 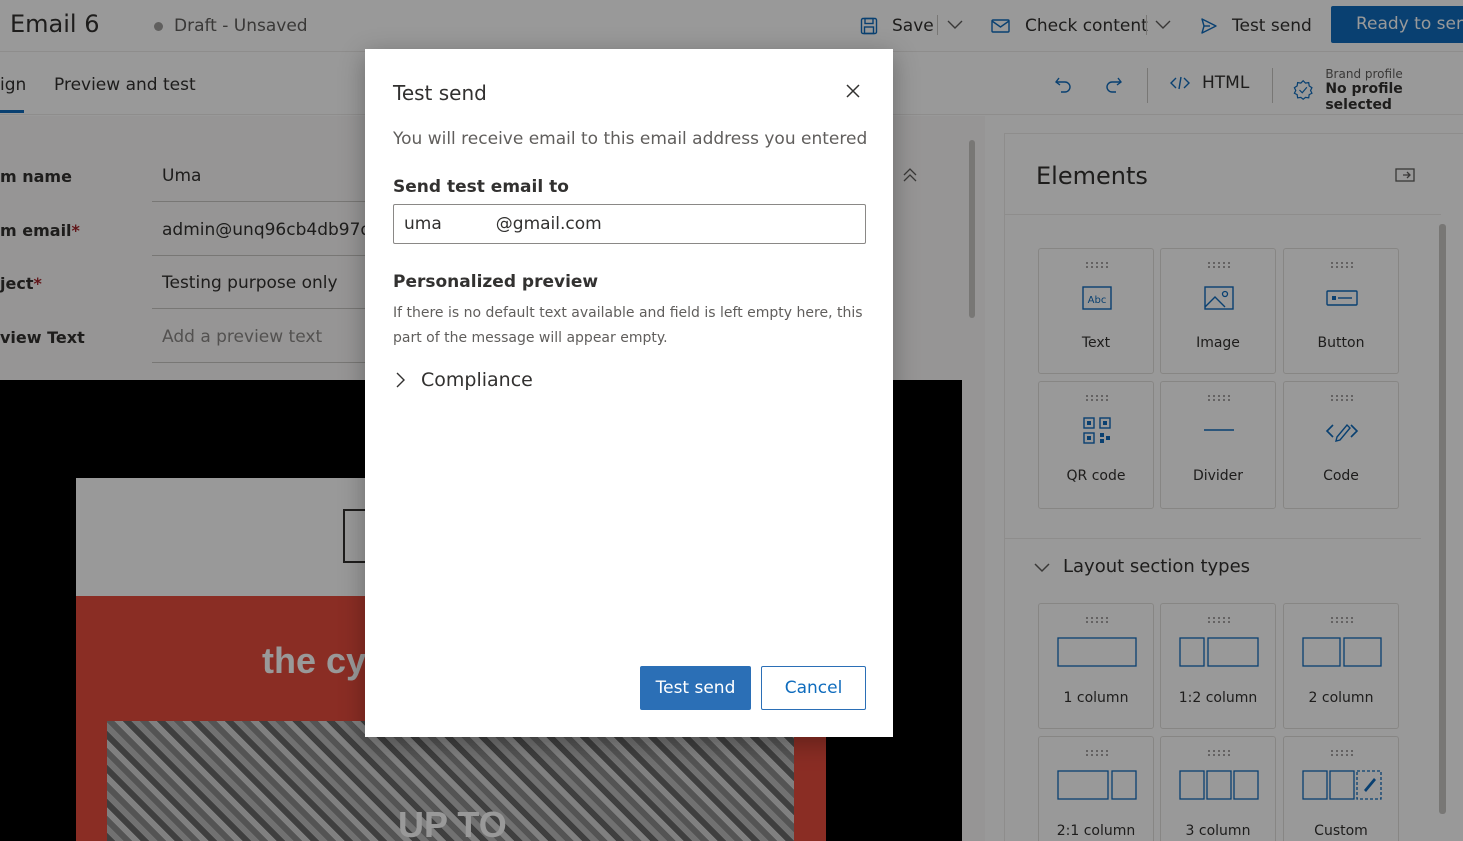 I want to click on compliance-expander: Compliance, so click(x=463, y=380).